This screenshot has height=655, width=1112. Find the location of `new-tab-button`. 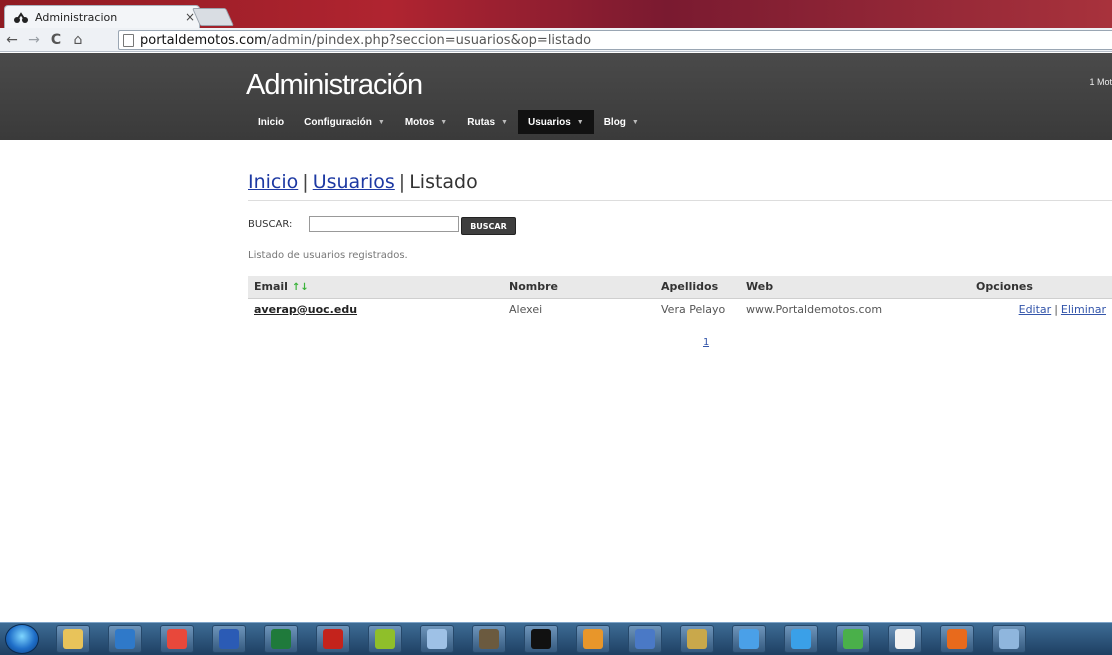

new-tab-button is located at coordinates (213, 17).